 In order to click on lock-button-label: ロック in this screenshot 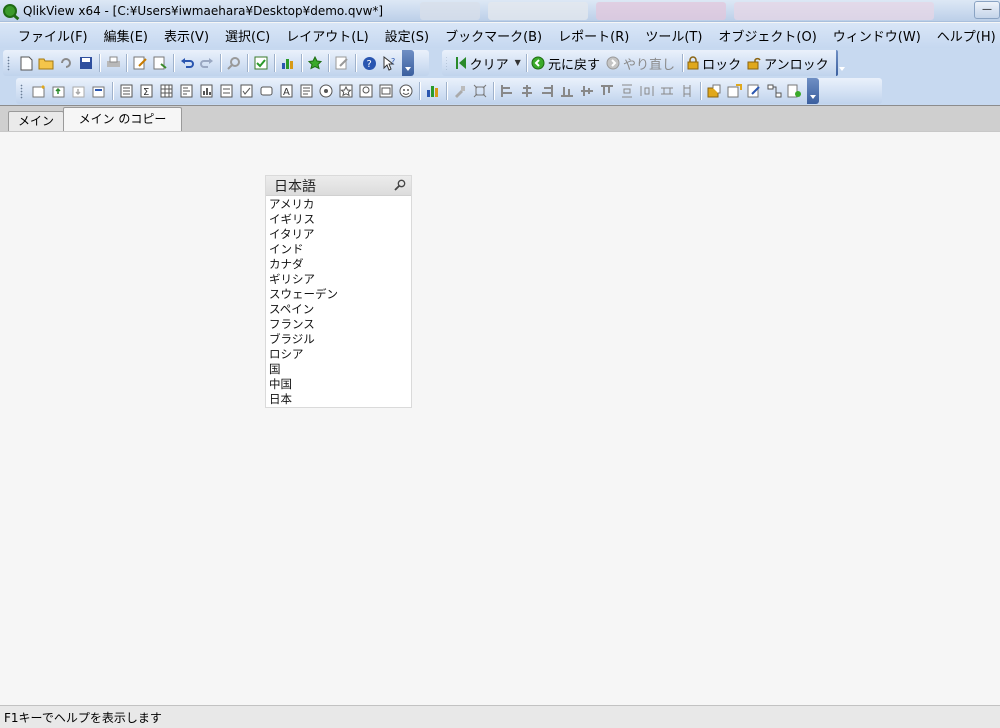, I will do `click(721, 63)`.